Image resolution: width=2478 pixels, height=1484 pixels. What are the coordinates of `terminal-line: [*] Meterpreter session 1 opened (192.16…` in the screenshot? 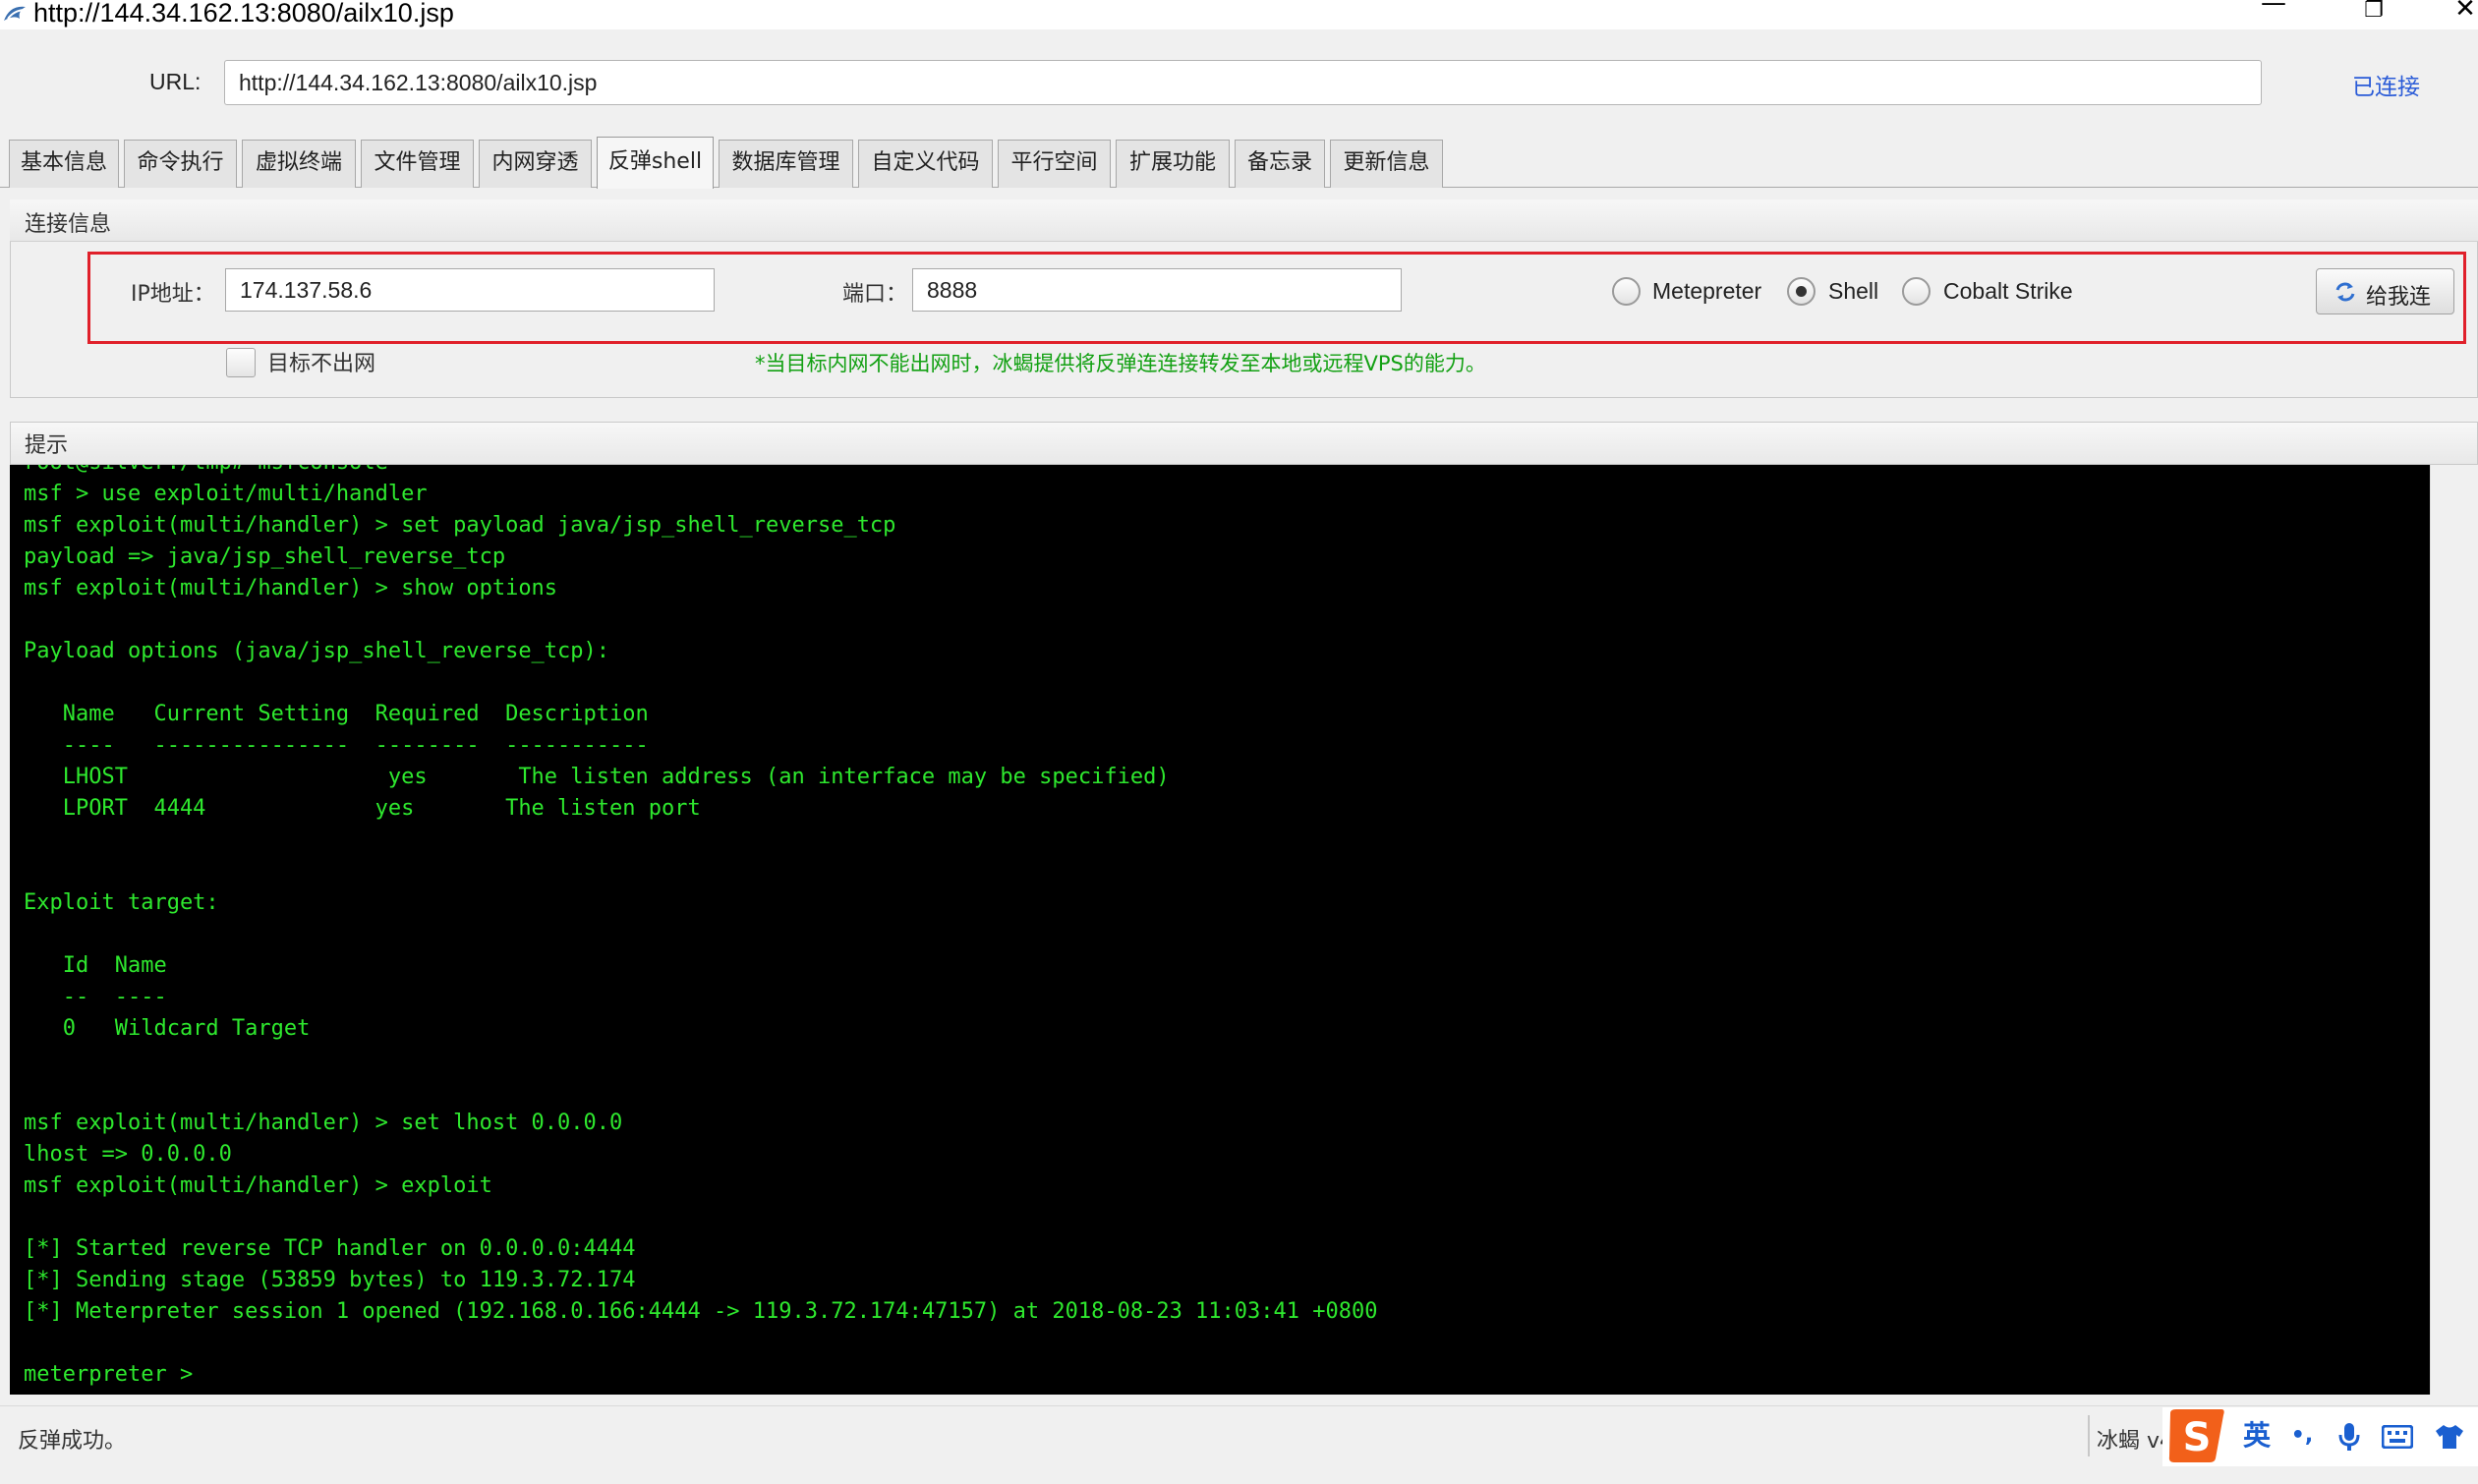 It's located at (701, 1311).